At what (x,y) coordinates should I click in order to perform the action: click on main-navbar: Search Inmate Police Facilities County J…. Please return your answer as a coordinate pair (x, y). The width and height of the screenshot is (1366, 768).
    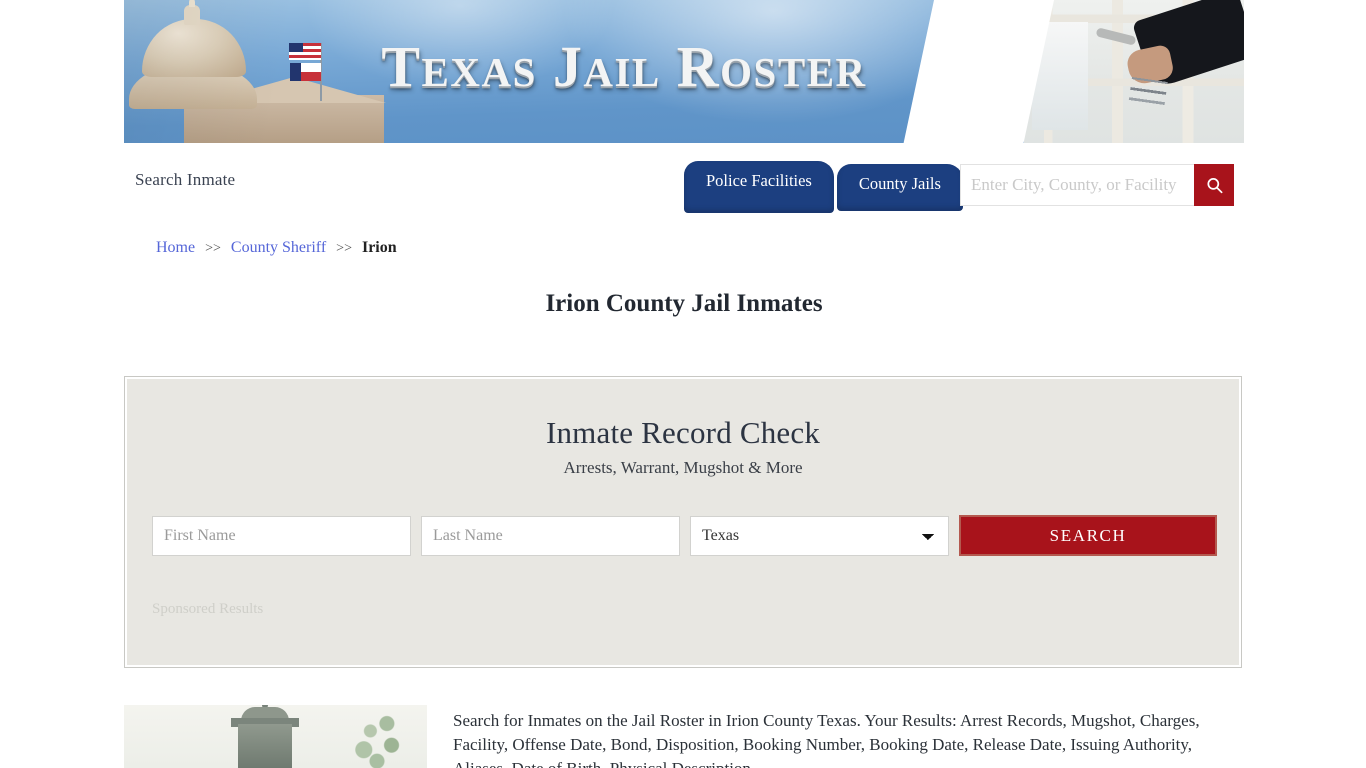
    Looking at the image, I should click on (684, 181).